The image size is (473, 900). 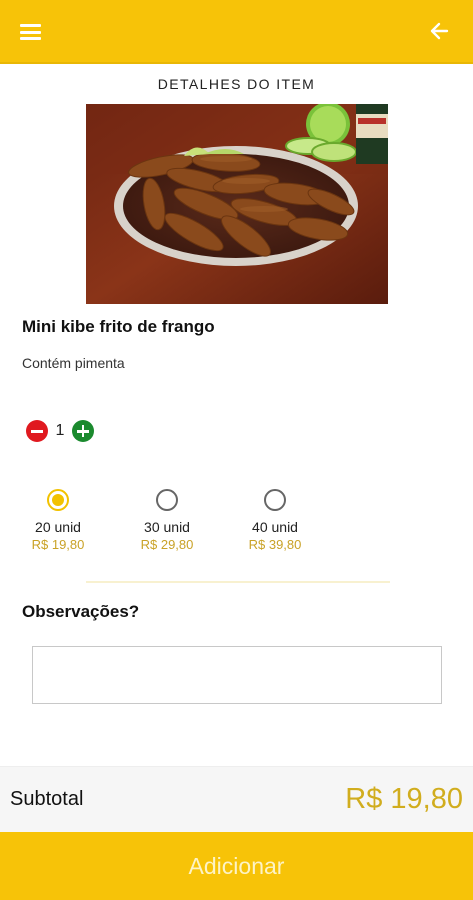 What do you see at coordinates (236, 32) in the screenshot?
I see `app-header` at bounding box center [236, 32].